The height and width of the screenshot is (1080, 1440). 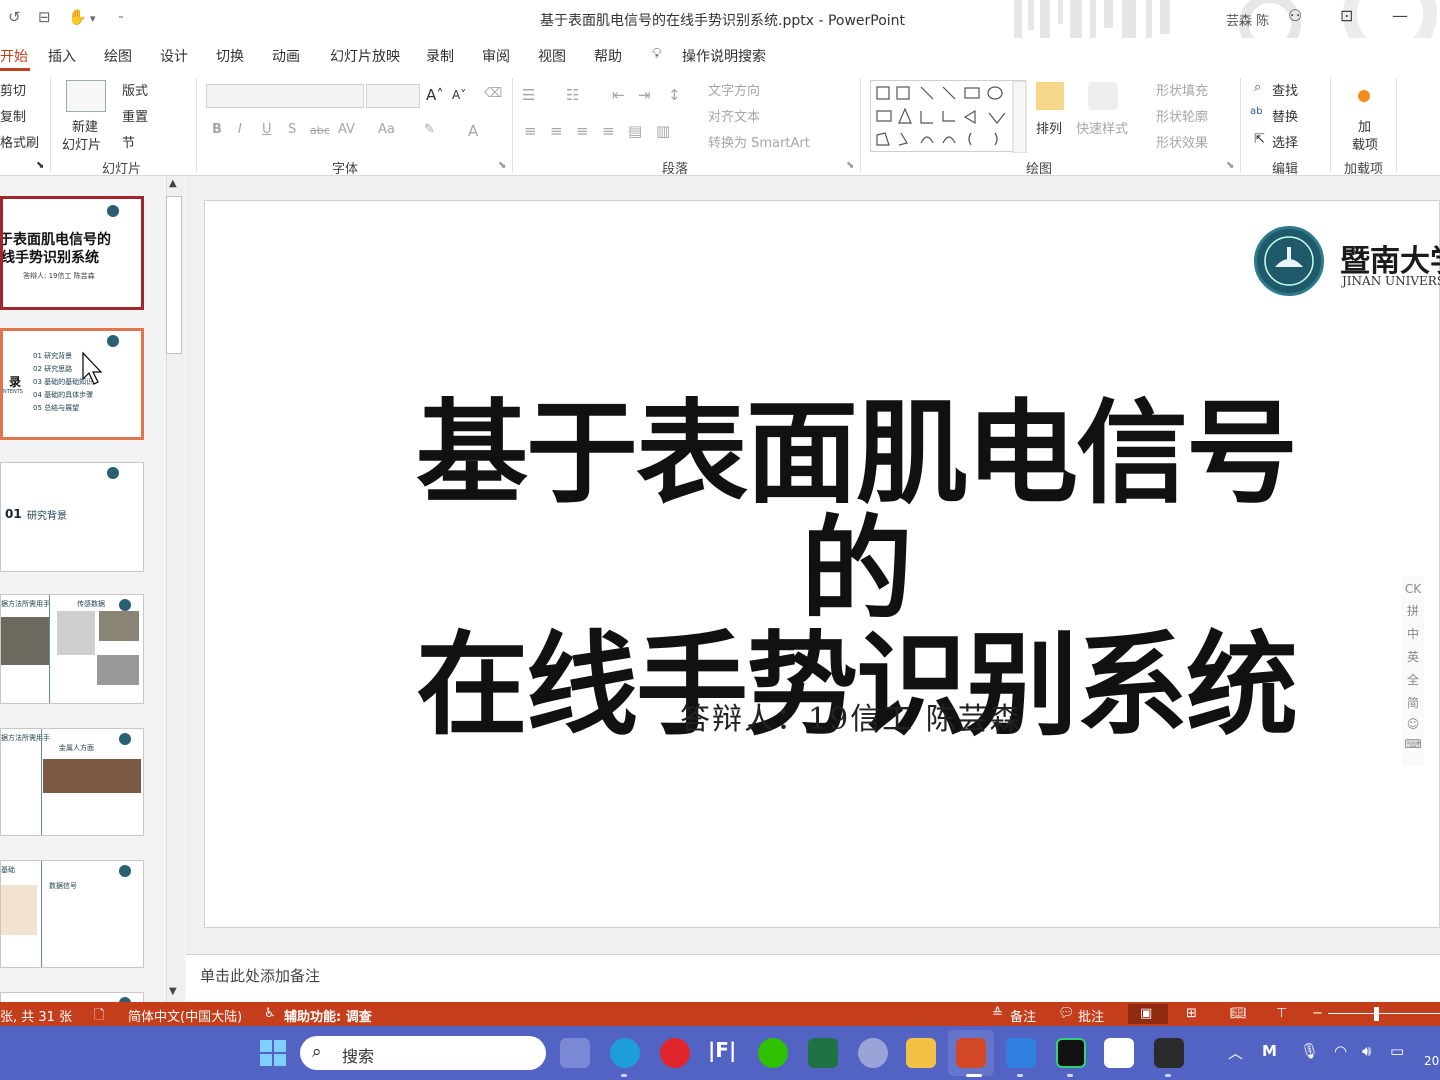 I want to click on numbering-icon: ☷, so click(x=572, y=95).